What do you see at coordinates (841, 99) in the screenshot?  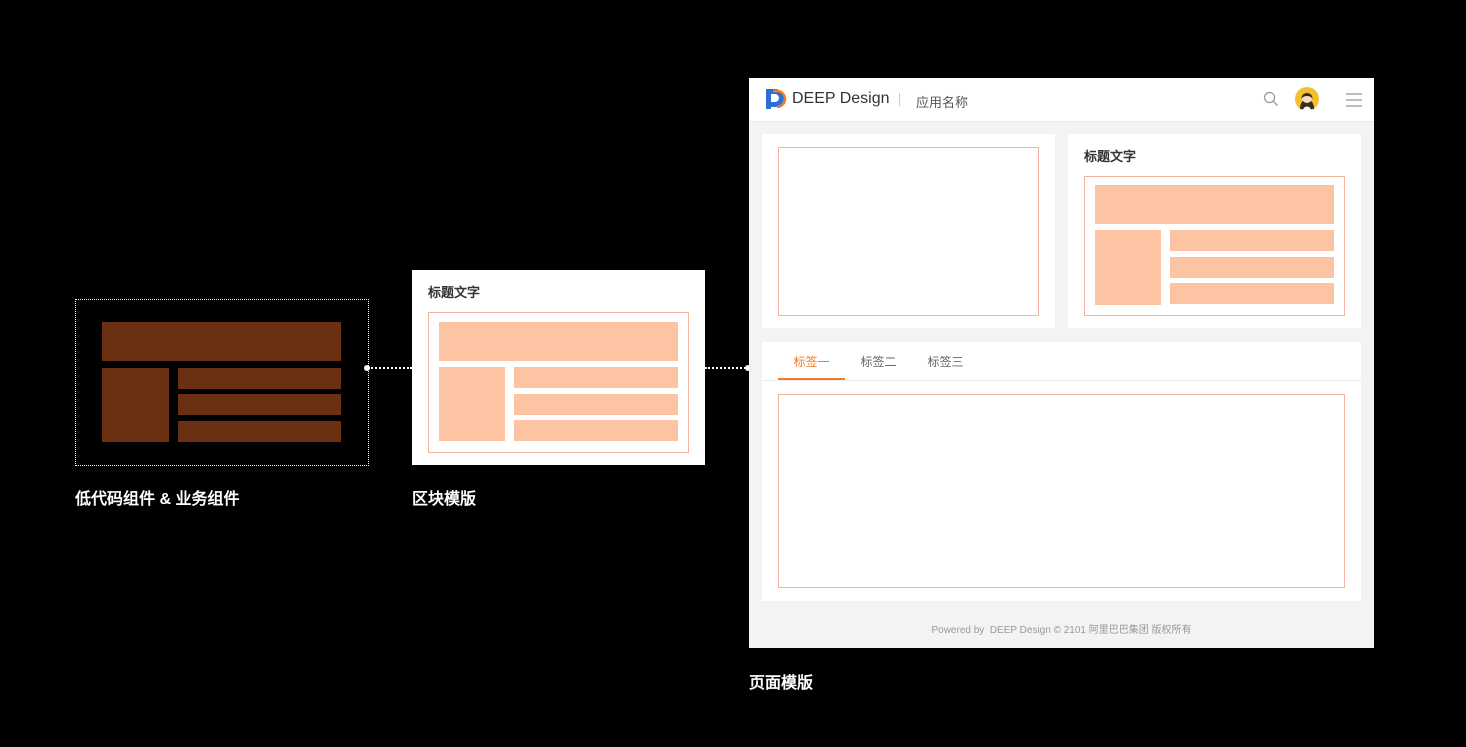 I see `brand-name: DEEP Design` at bounding box center [841, 99].